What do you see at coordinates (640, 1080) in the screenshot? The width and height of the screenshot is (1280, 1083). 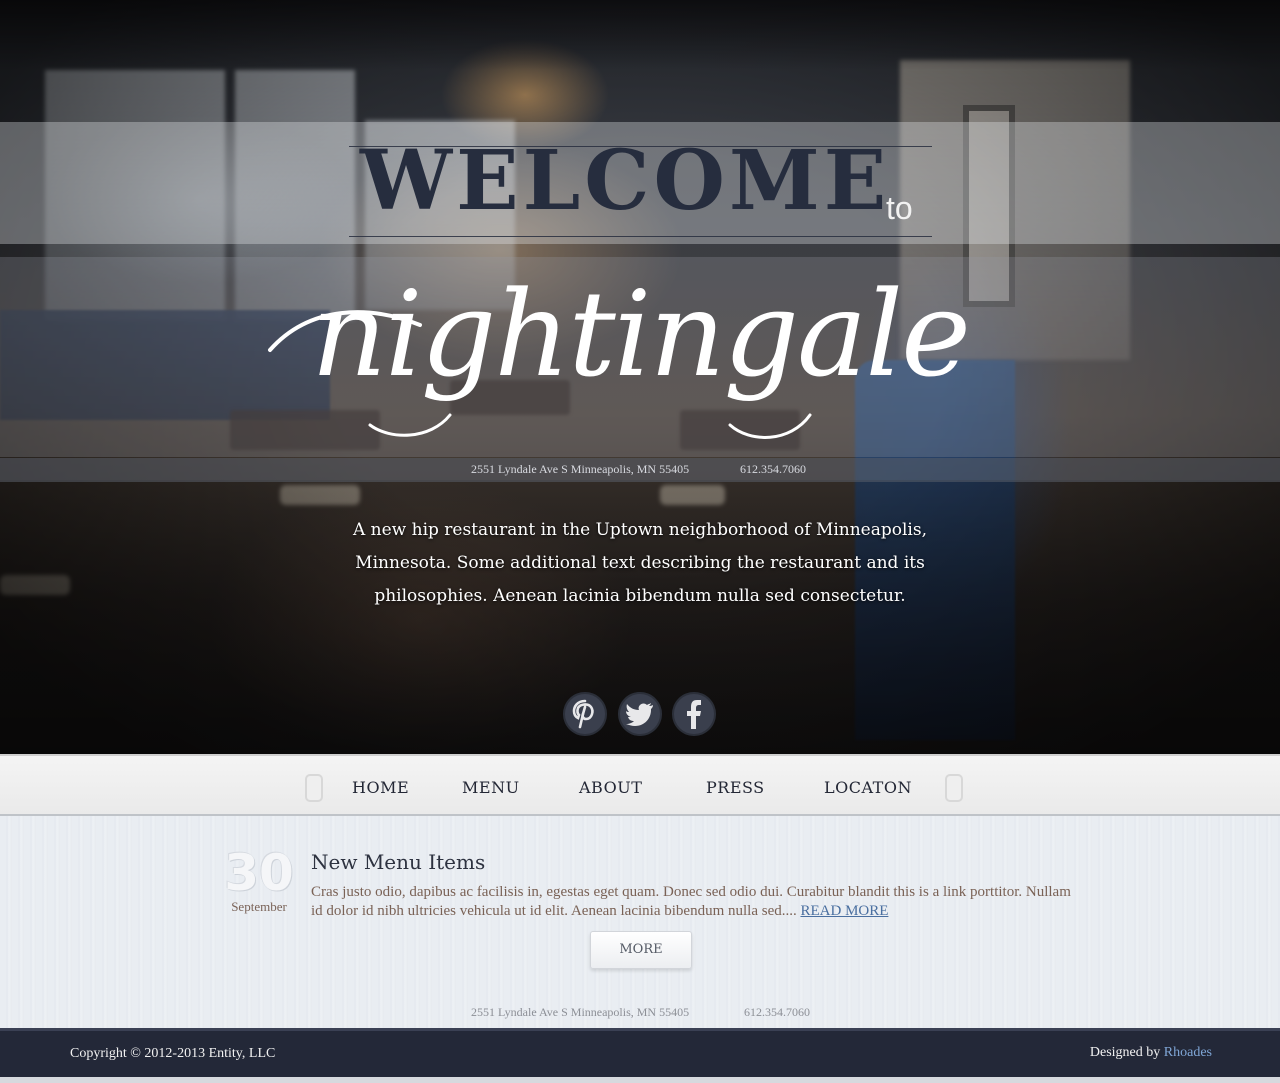 I see `footer-bottom-strip` at bounding box center [640, 1080].